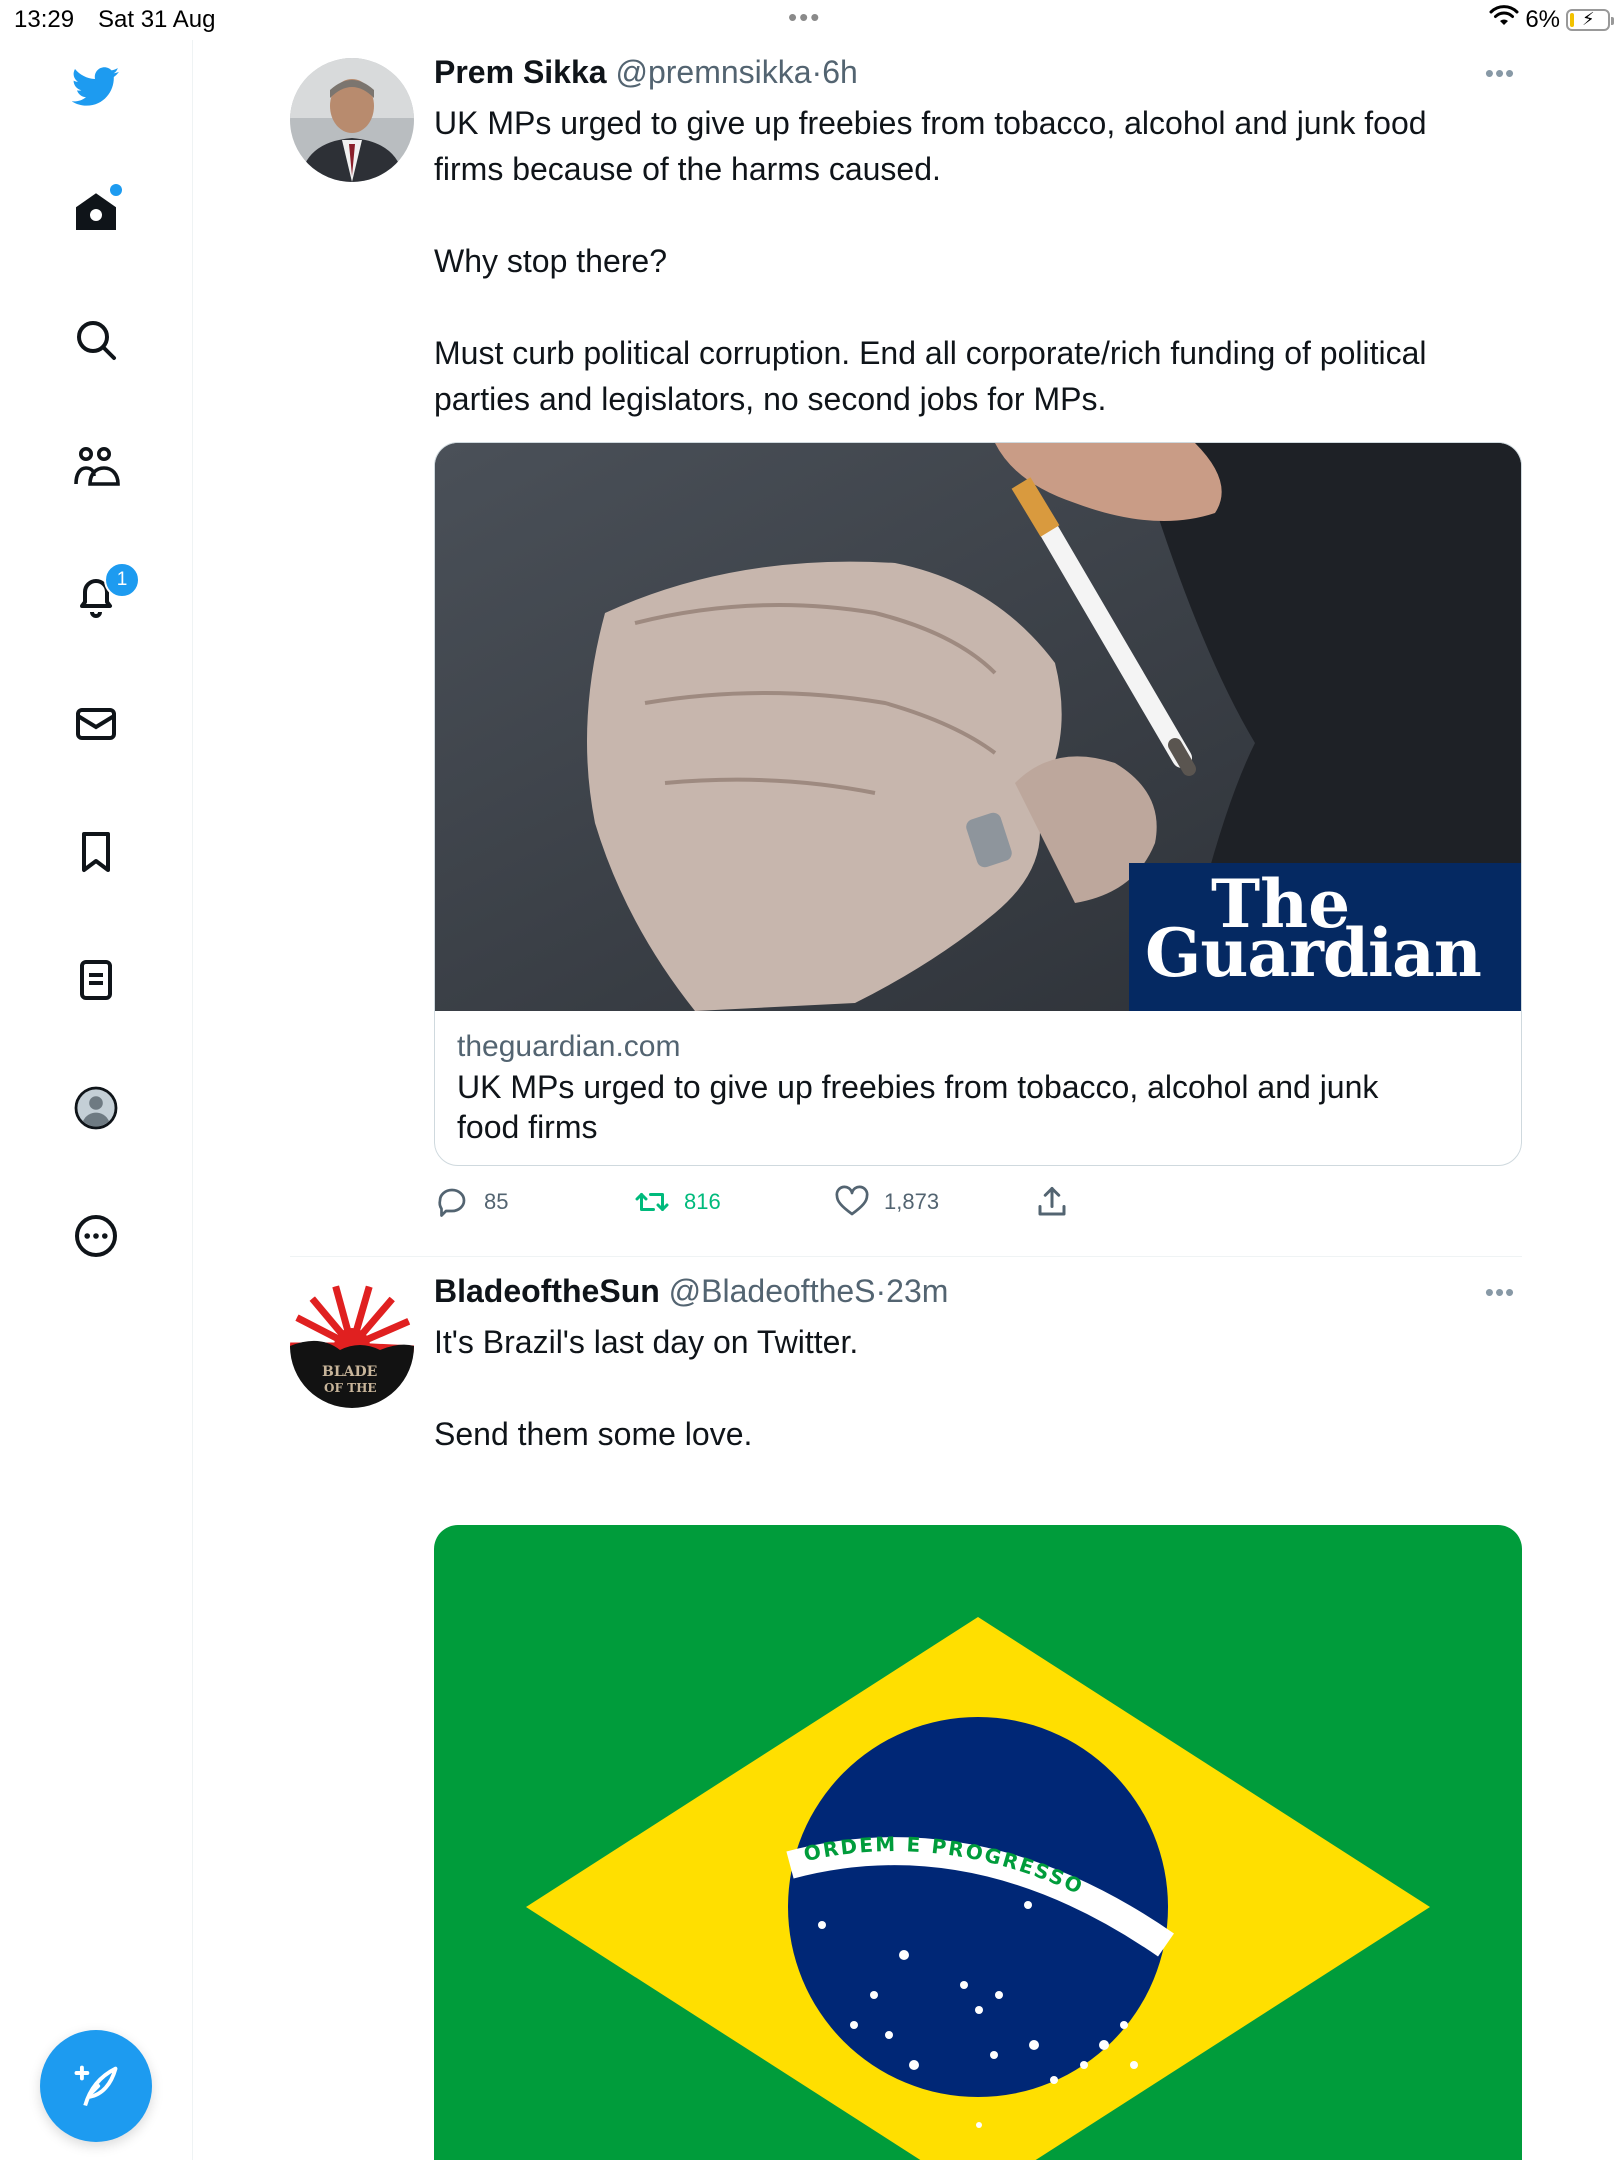 This screenshot has width=1620, height=2160. I want to click on tweet-header: Prem Sikka @premnsikka·6h, so click(646, 72).